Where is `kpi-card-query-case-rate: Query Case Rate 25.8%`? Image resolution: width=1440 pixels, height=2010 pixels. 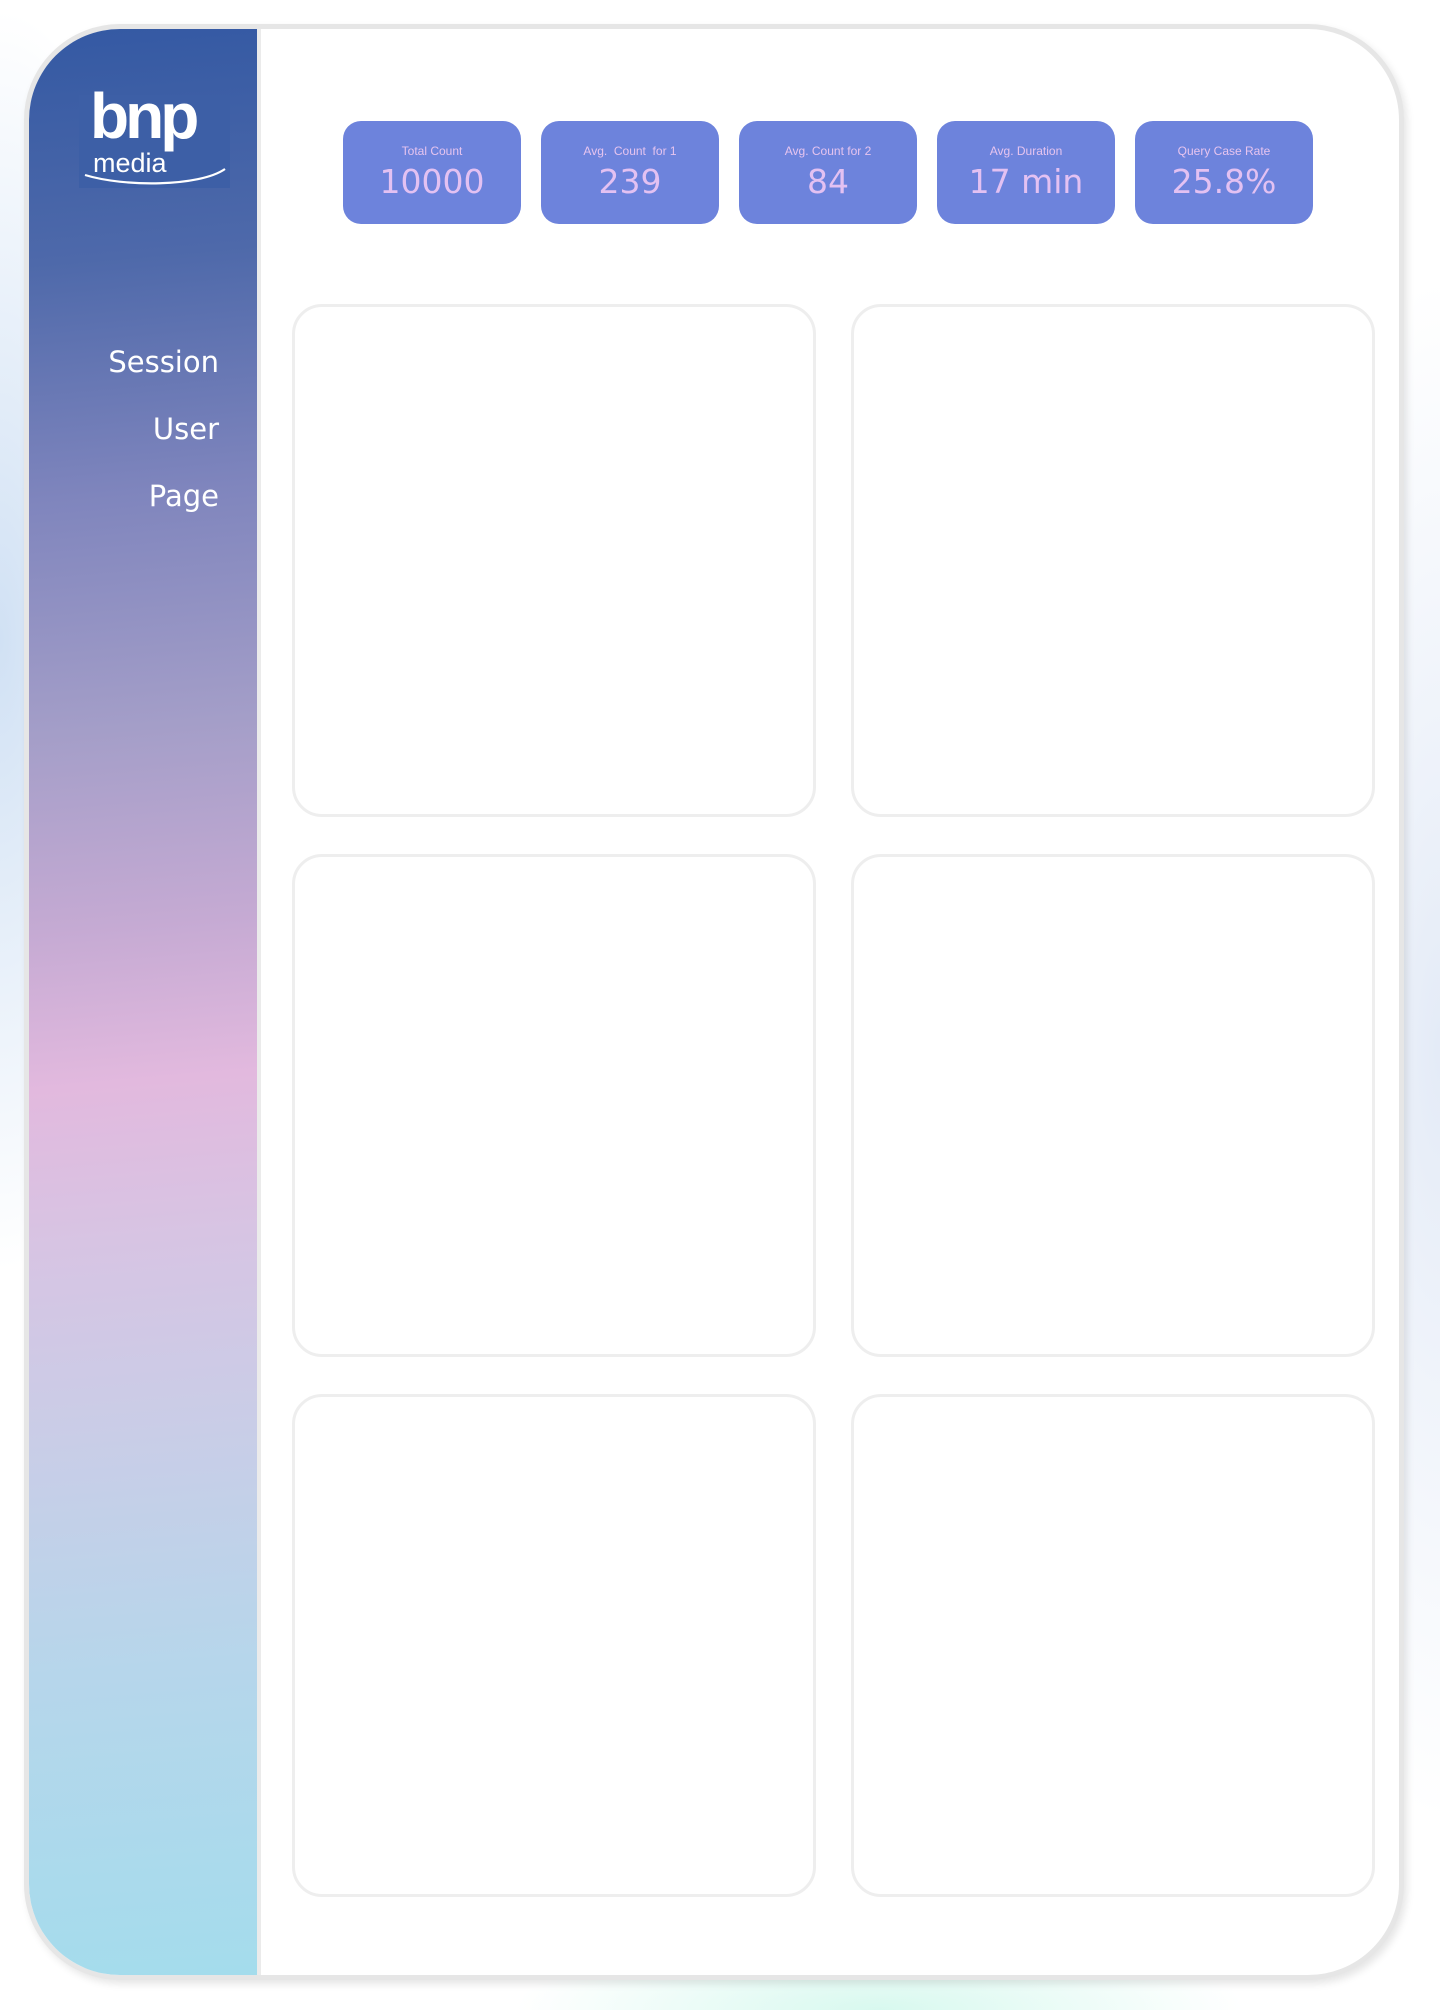
kpi-card-query-case-rate: Query Case Rate 25.8% is located at coordinates (1224, 172).